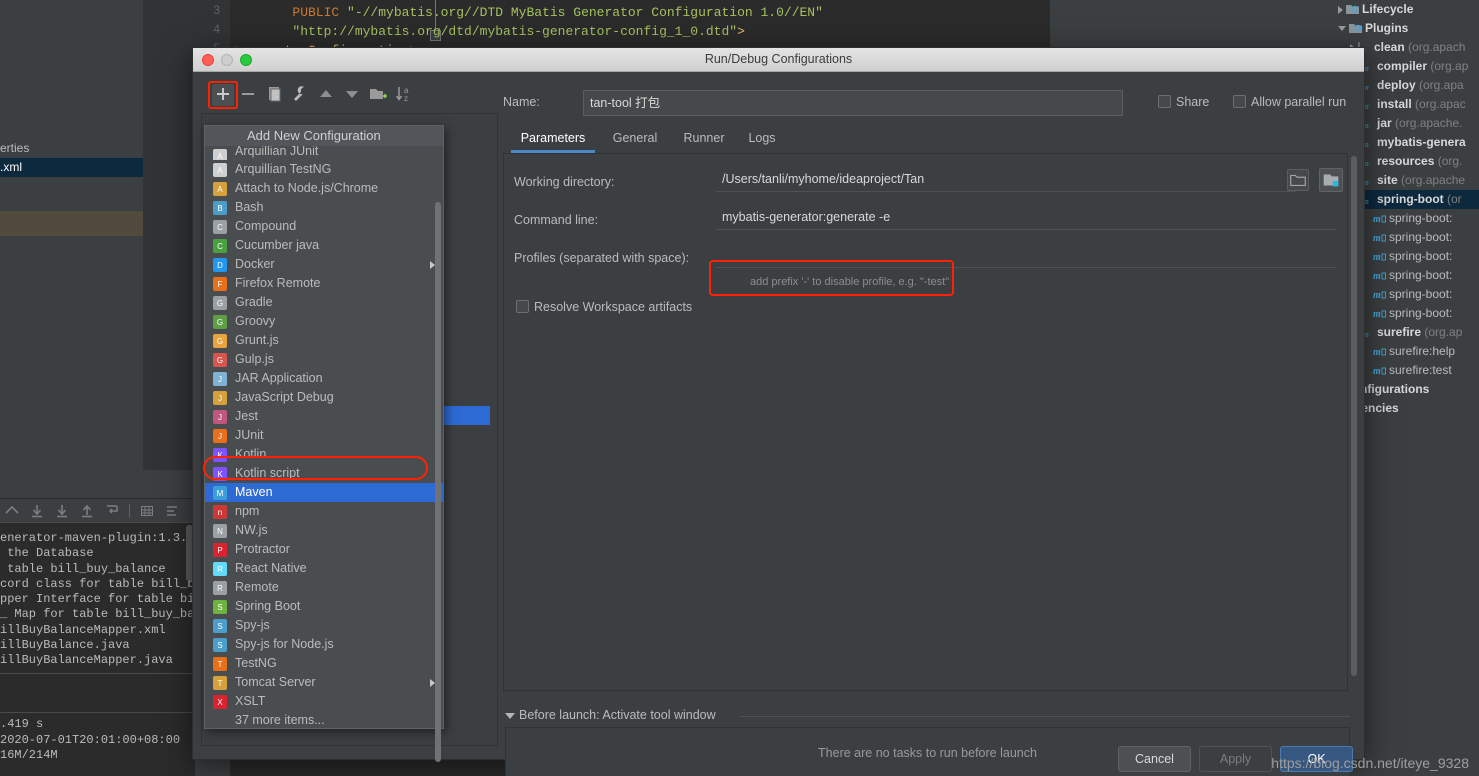  Describe the element at coordinates (1399, 28) in the screenshot. I see `maven-tree-row: Plugins` at that location.